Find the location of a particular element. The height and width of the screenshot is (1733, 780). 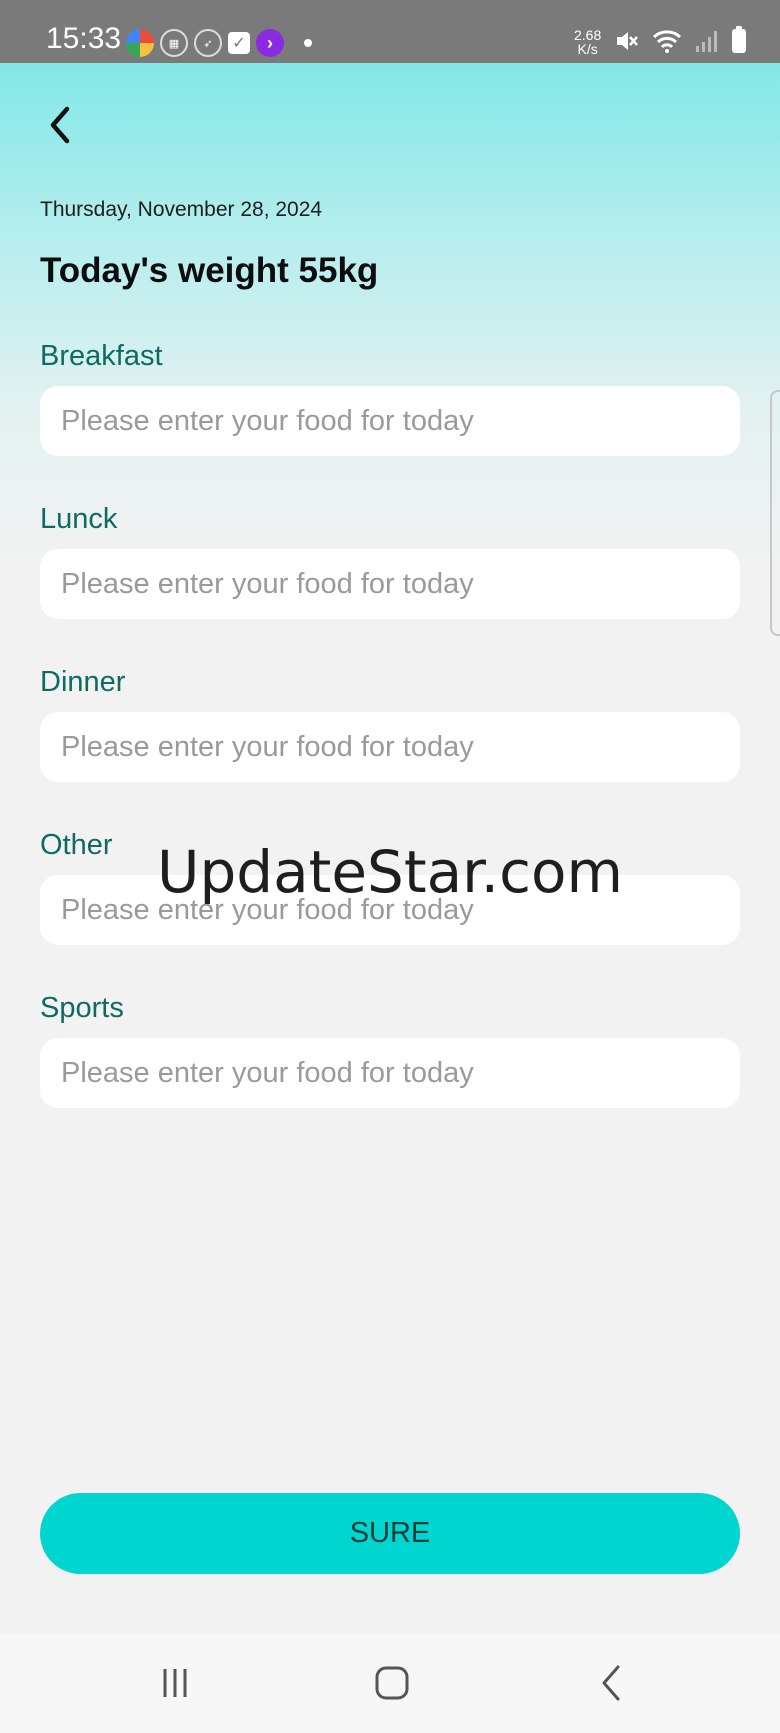

recent-apps-icon is located at coordinates (175, 1683).